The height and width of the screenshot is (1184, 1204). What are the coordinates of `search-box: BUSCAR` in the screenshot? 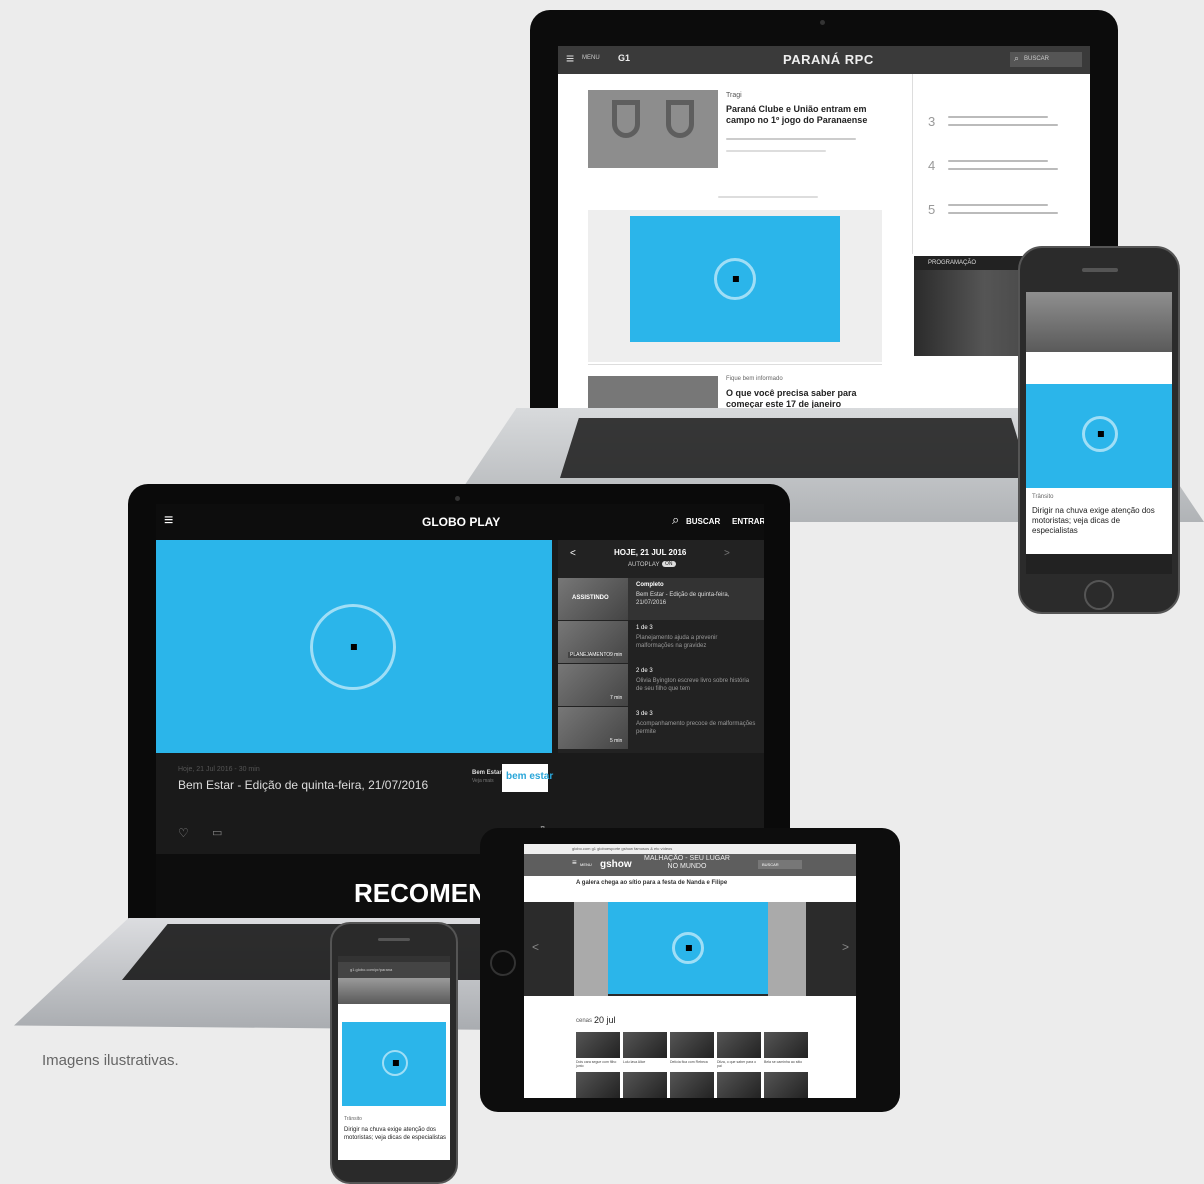 It's located at (780, 864).